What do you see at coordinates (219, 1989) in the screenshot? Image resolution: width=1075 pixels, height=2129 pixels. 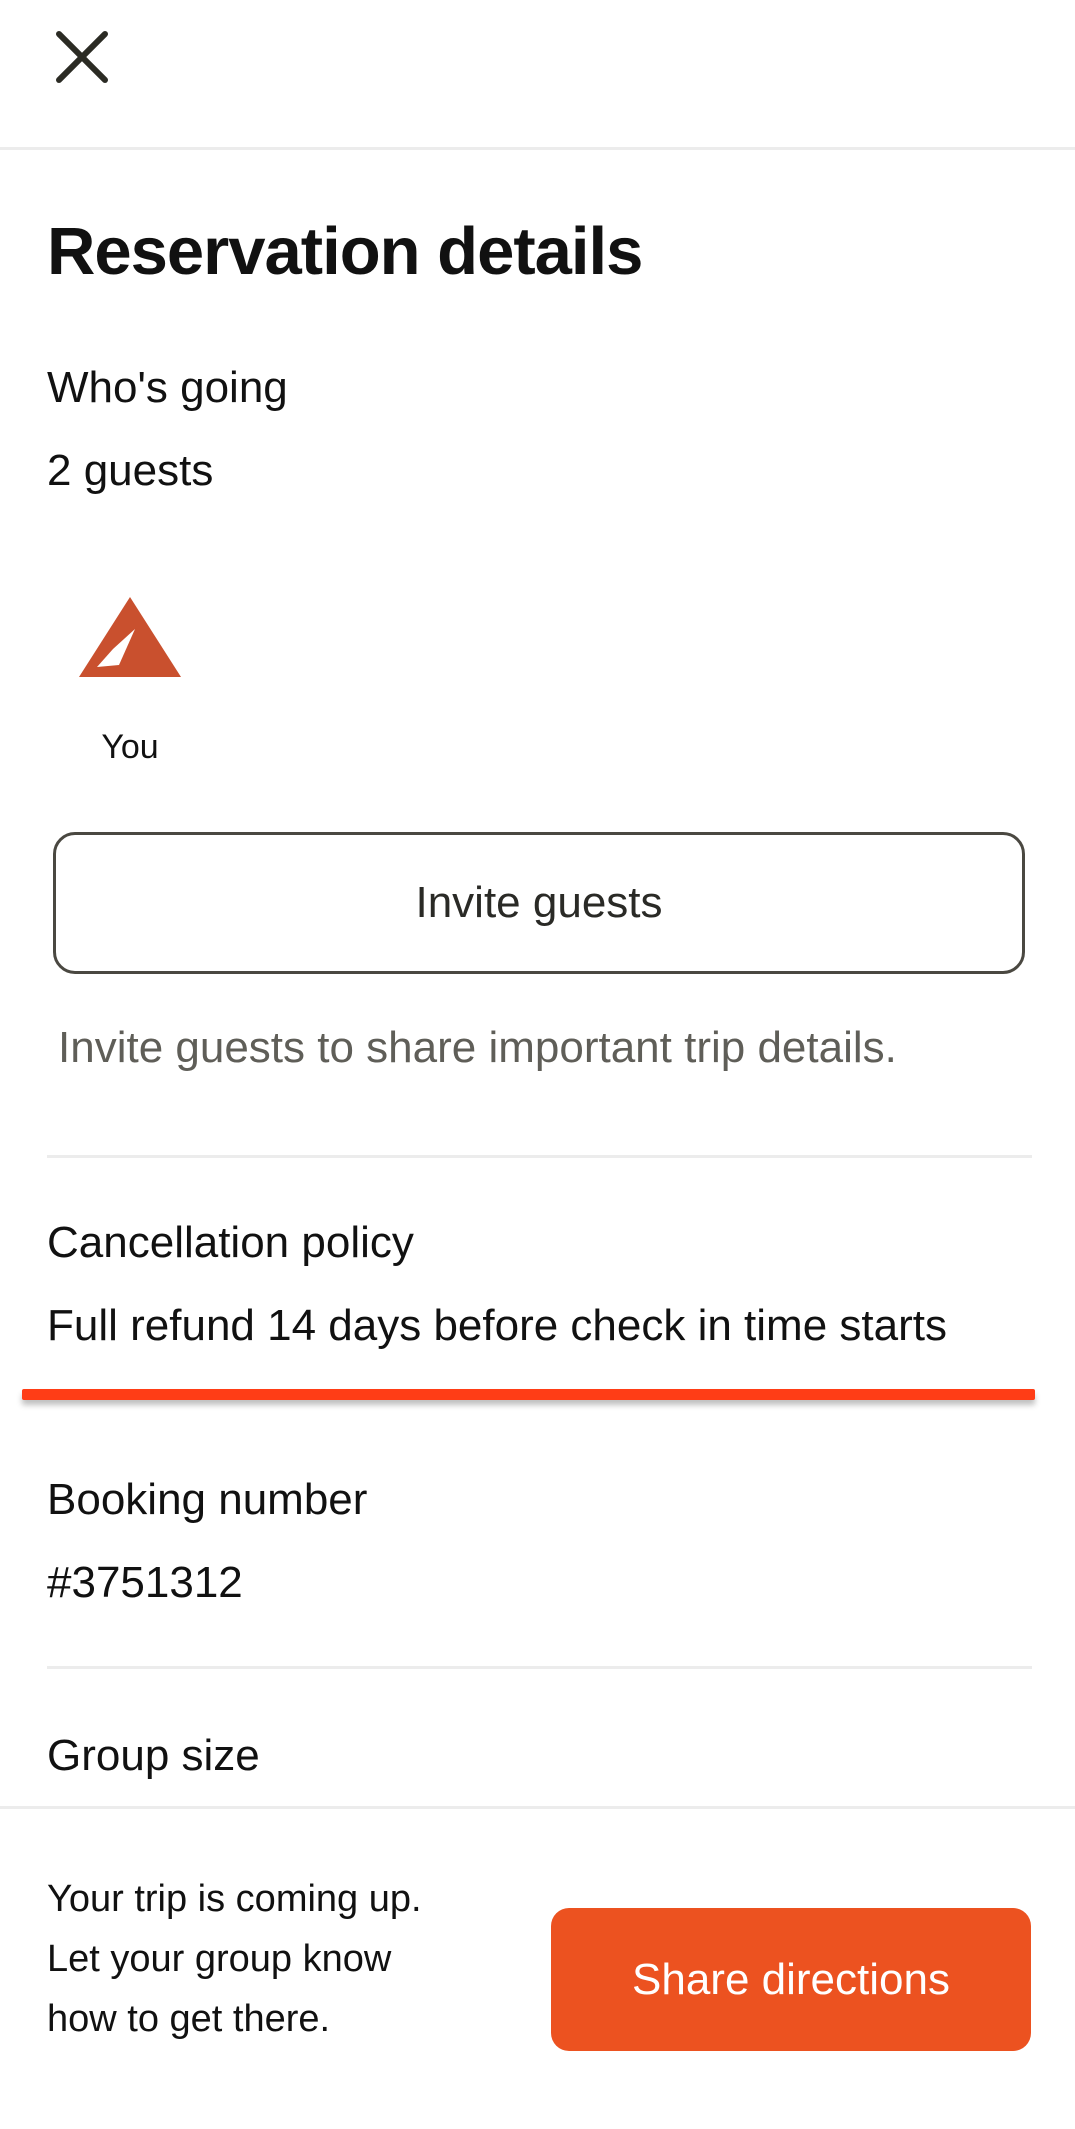 I see `trip-message-line: Let your group know how to get there.` at bounding box center [219, 1989].